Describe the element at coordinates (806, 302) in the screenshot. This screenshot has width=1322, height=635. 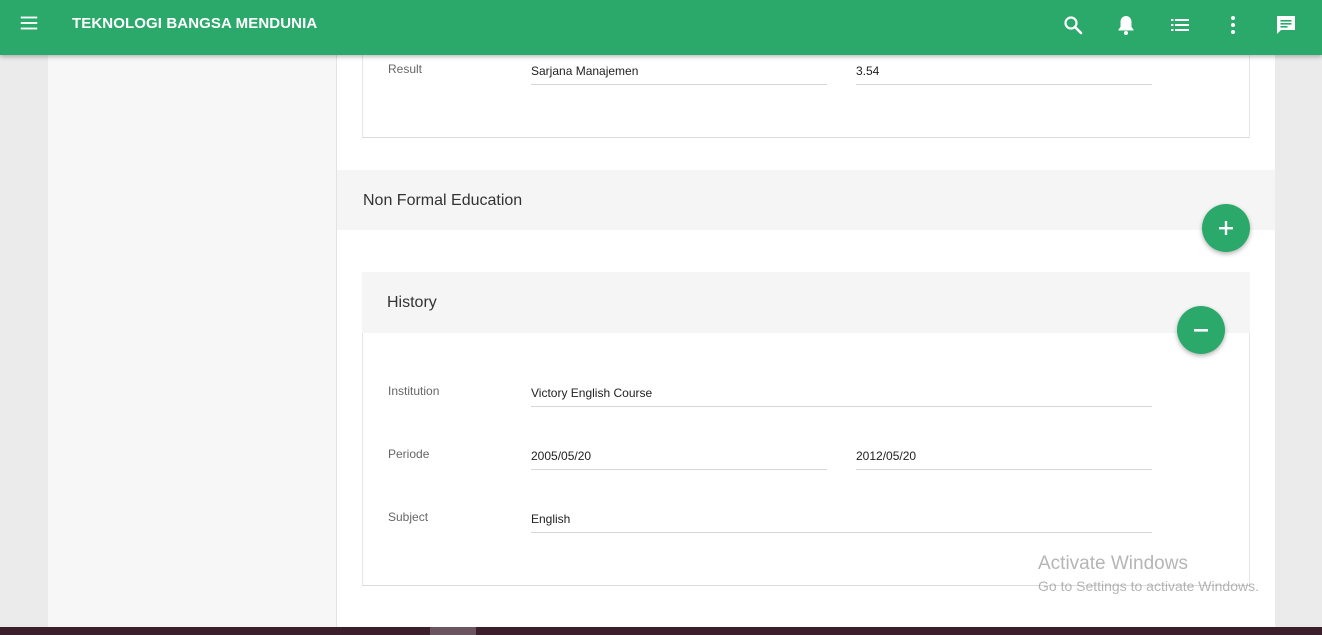
I see `history-header: History` at that location.